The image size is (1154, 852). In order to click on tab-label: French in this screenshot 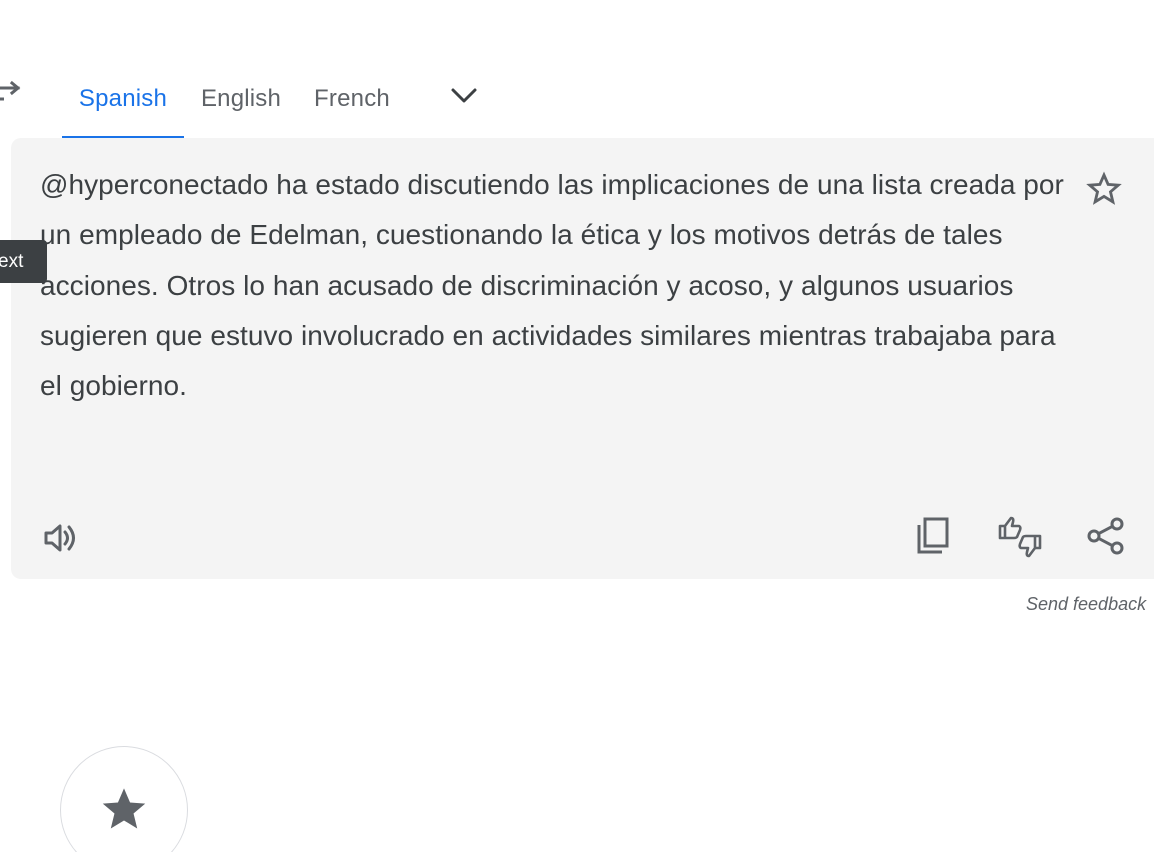, I will do `click(352, 98)`.